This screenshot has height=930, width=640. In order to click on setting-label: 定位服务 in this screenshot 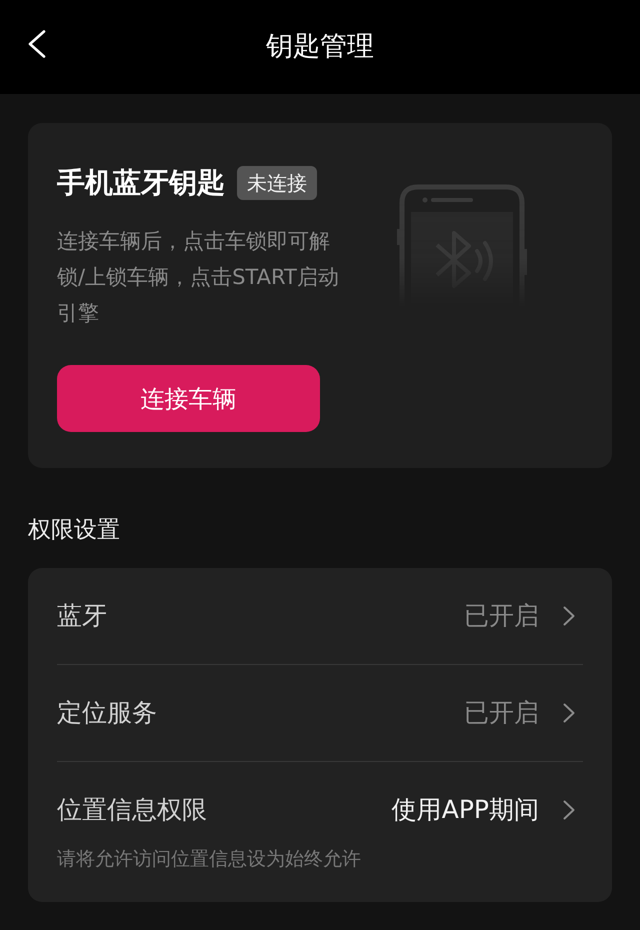, I will do `click(107, 713)`.